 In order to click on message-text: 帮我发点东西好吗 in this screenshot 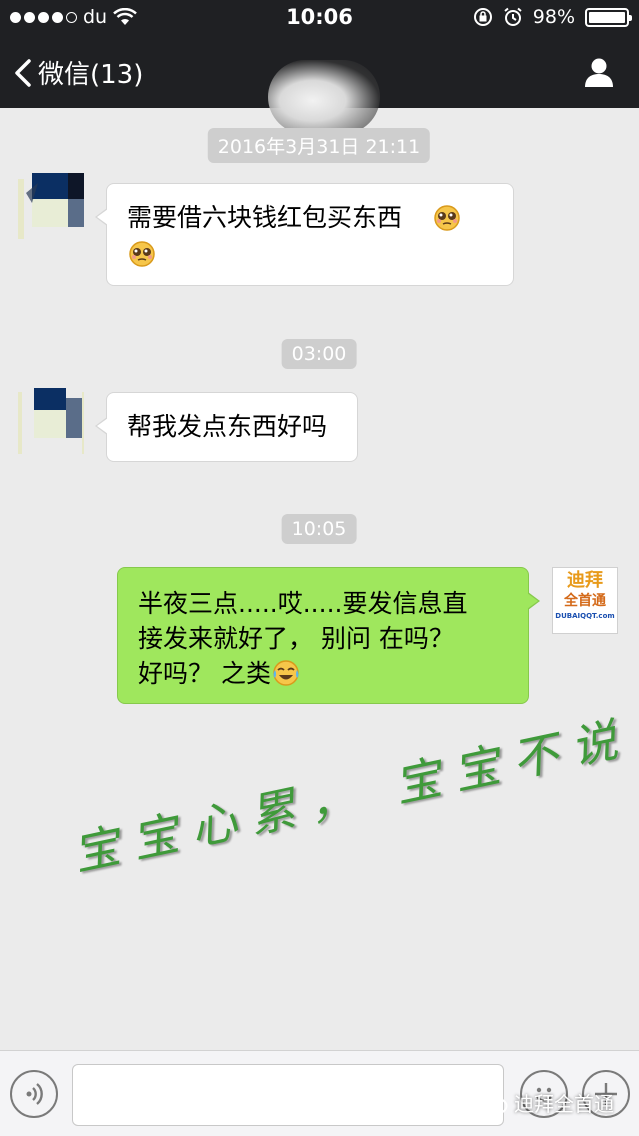, I will do `click(227, 426)`.